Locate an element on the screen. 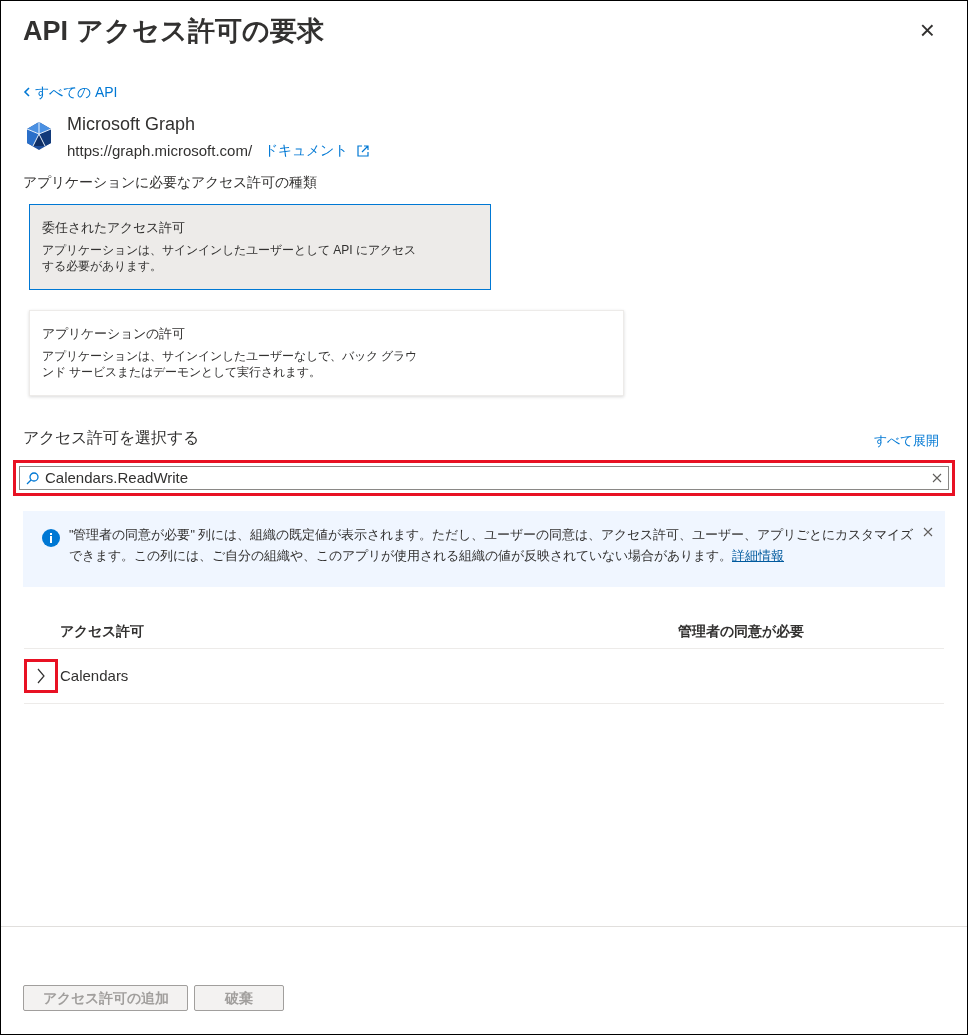 The height and width of the screenshot is (1035, 968). expand-button is located at coordinates (41, 676).